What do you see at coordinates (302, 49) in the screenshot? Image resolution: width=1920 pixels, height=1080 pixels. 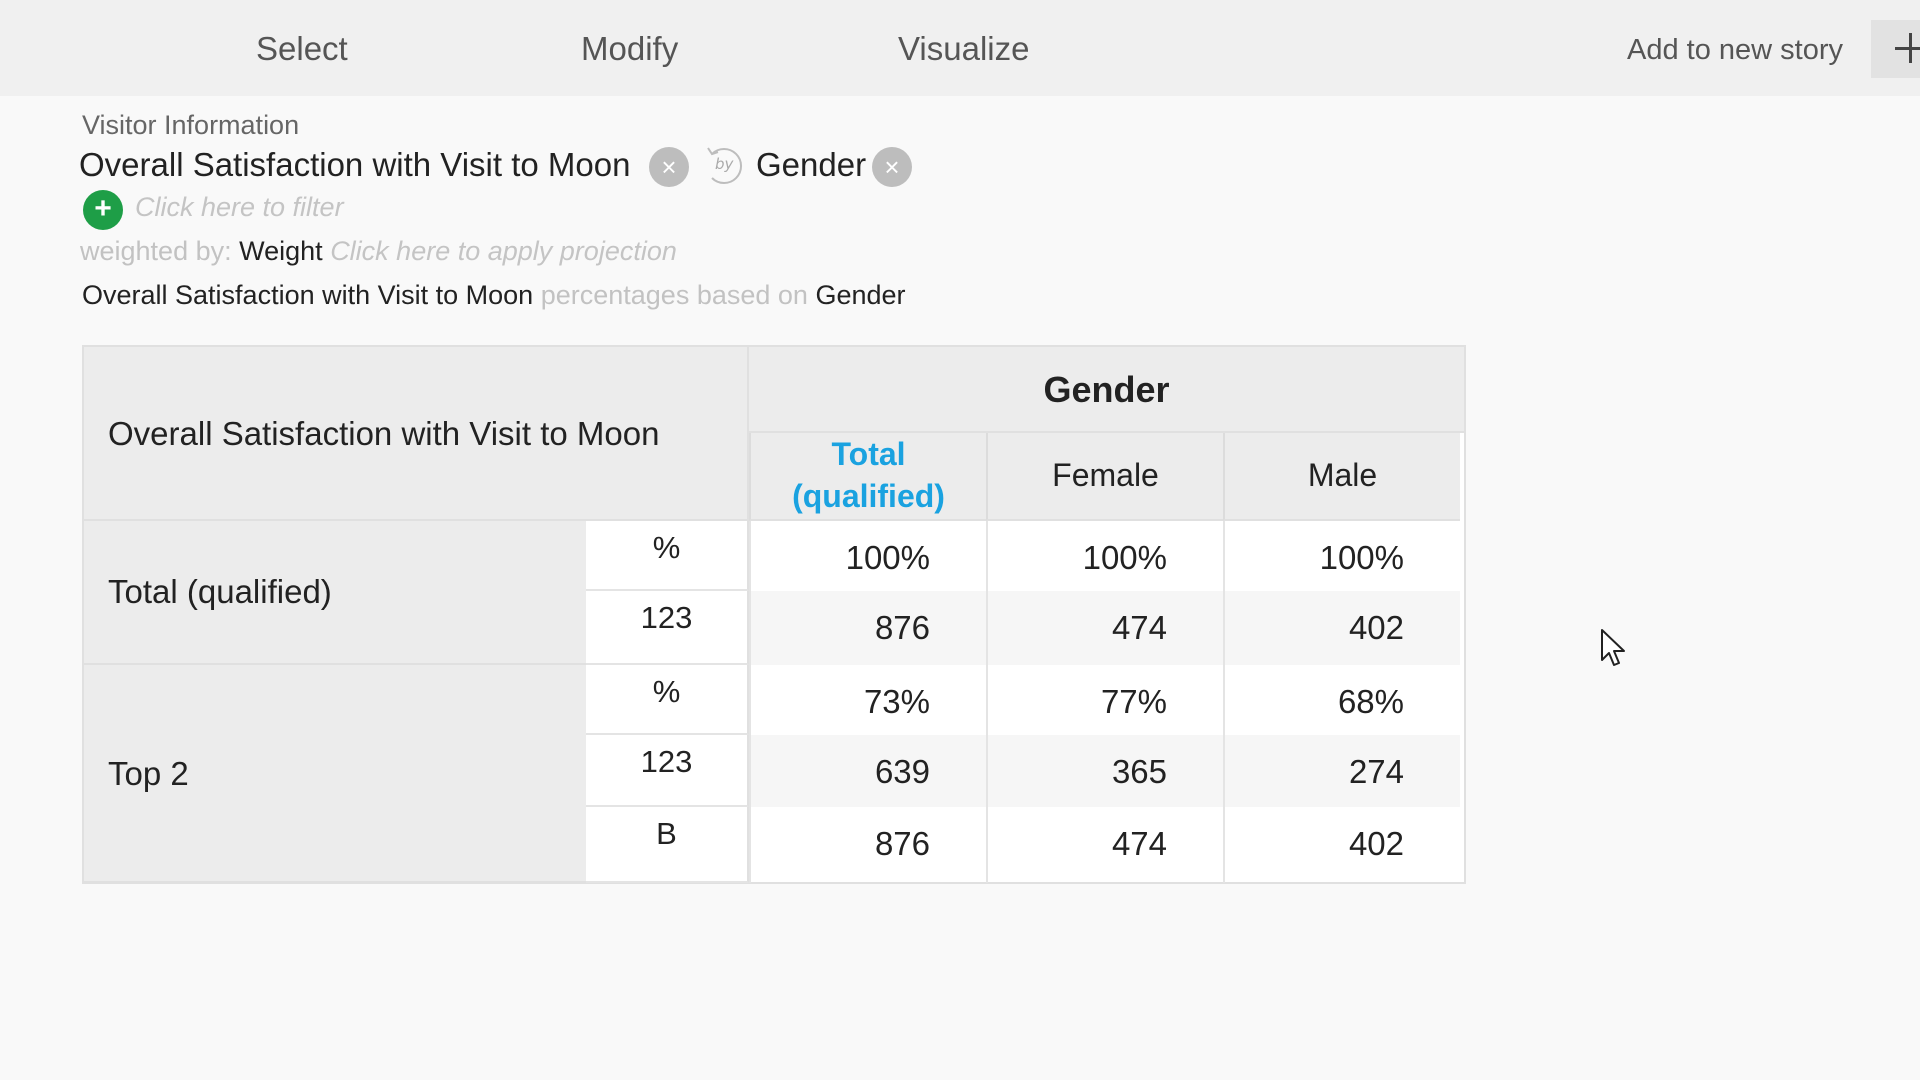 I see `tab-select: Select` at bounding box center [302, 49].